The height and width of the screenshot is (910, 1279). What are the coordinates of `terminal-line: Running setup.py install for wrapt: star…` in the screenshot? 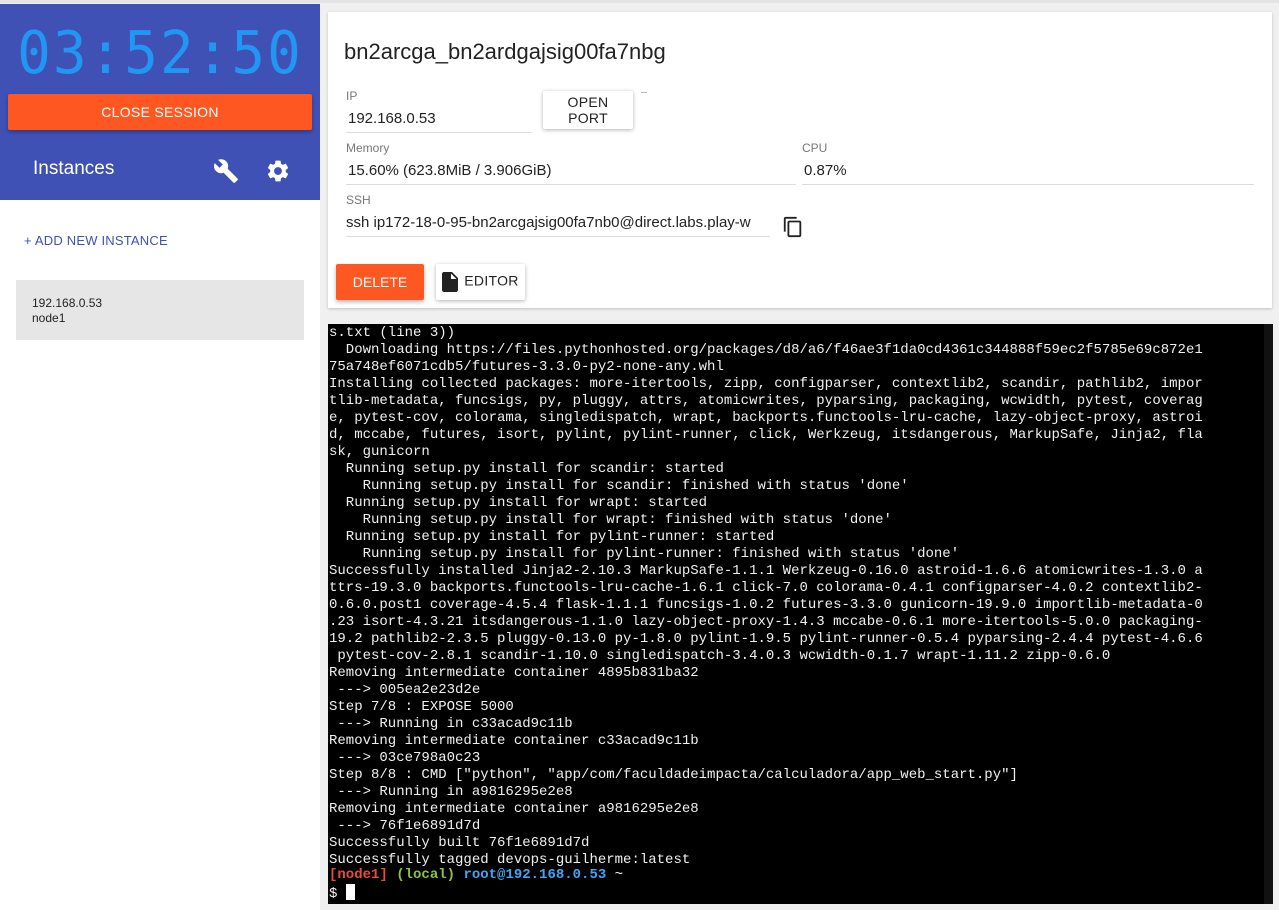 It's located at (518, 503).